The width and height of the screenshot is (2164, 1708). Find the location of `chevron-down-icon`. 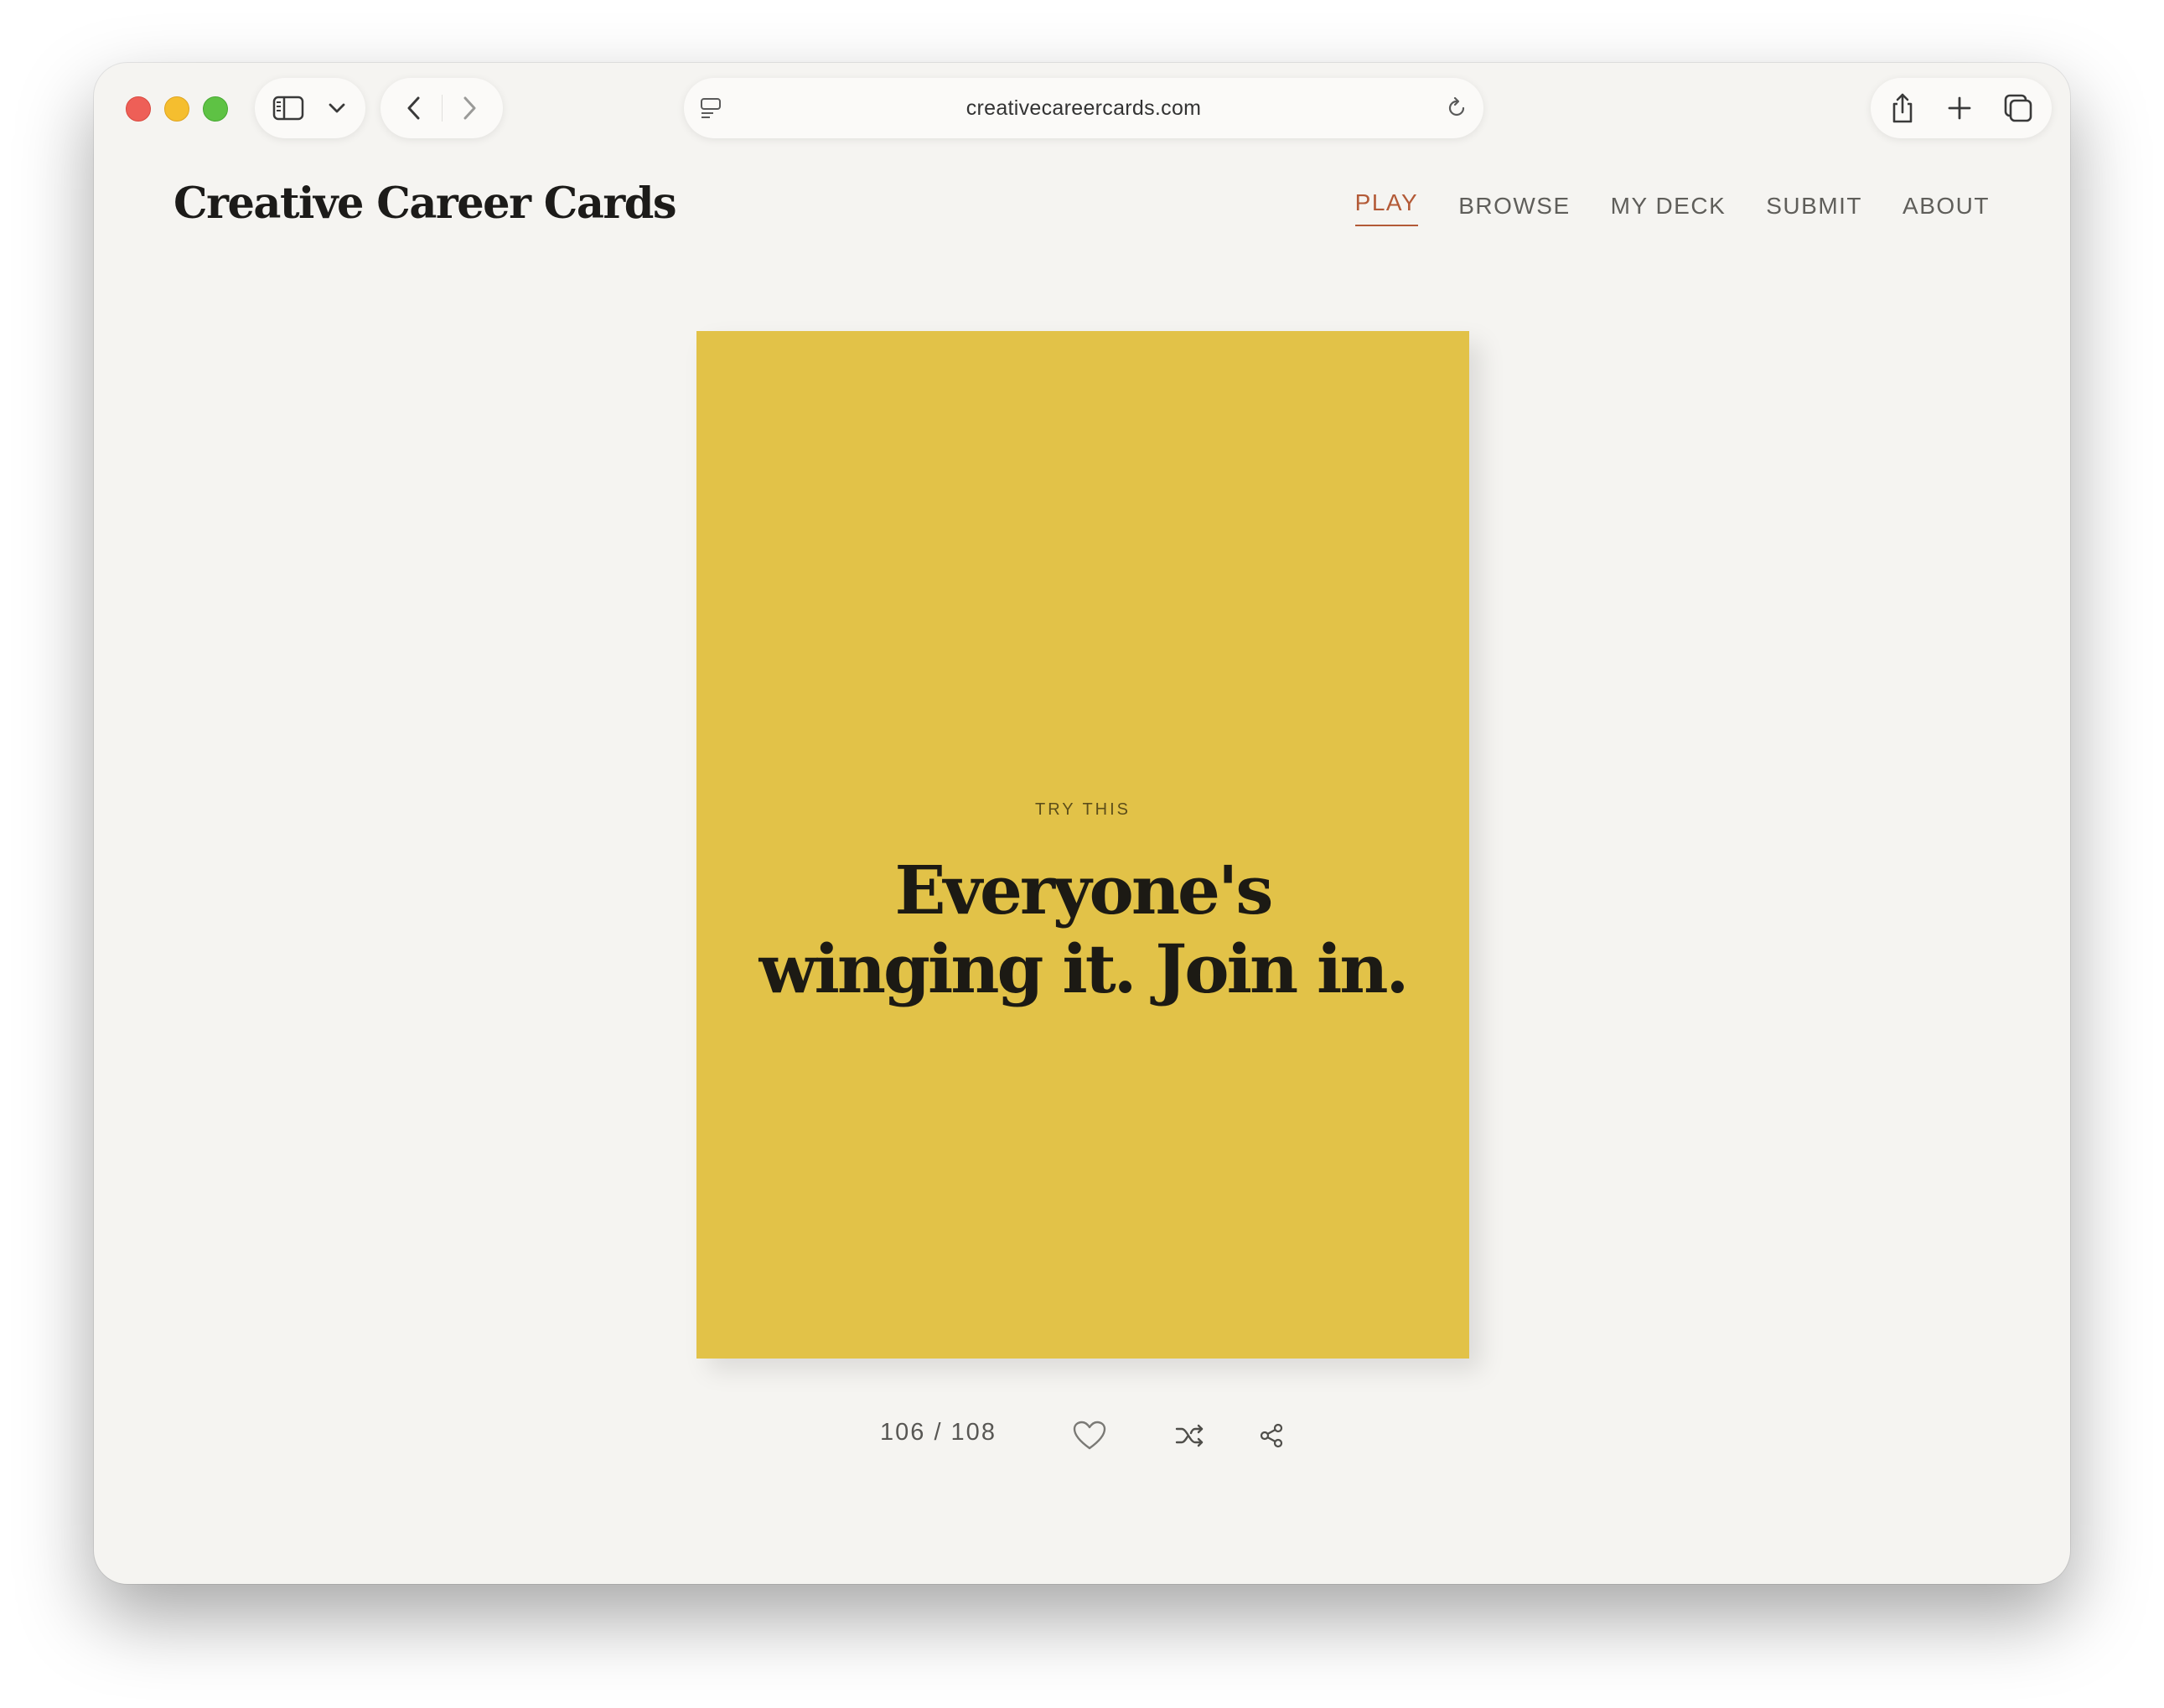

chevron-down-icon is located at coordinates (337, 108).